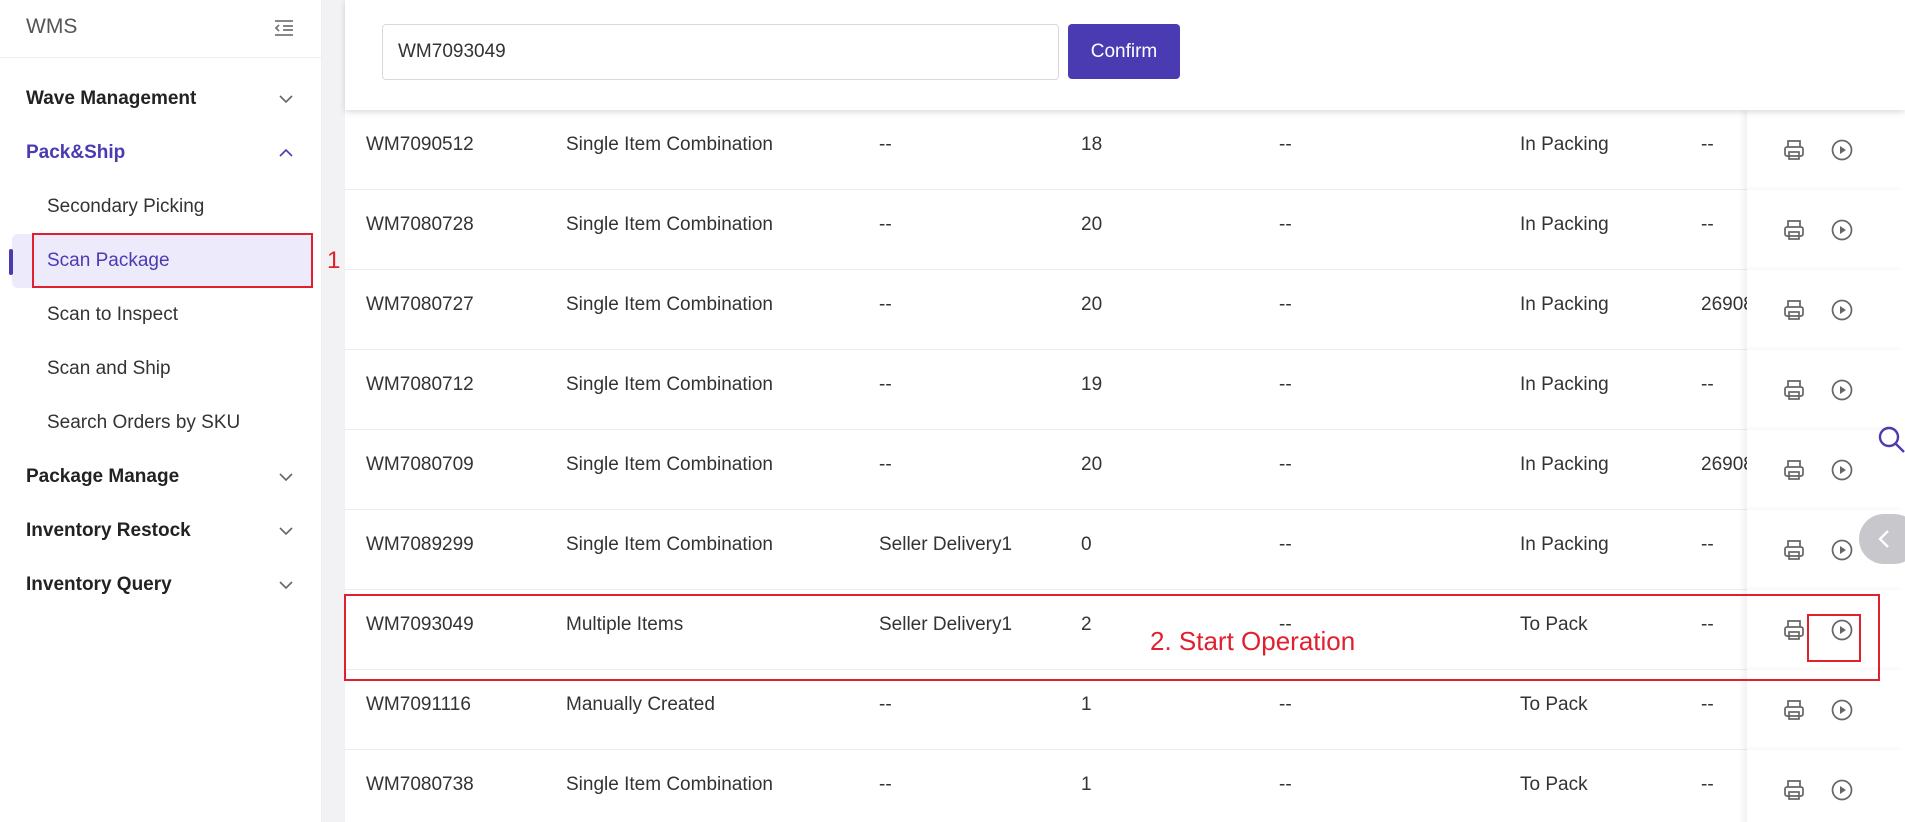 This screenshot has width=1905, height=822. I want to click on menu-package-manage: Package Manage, so click(161, 477).